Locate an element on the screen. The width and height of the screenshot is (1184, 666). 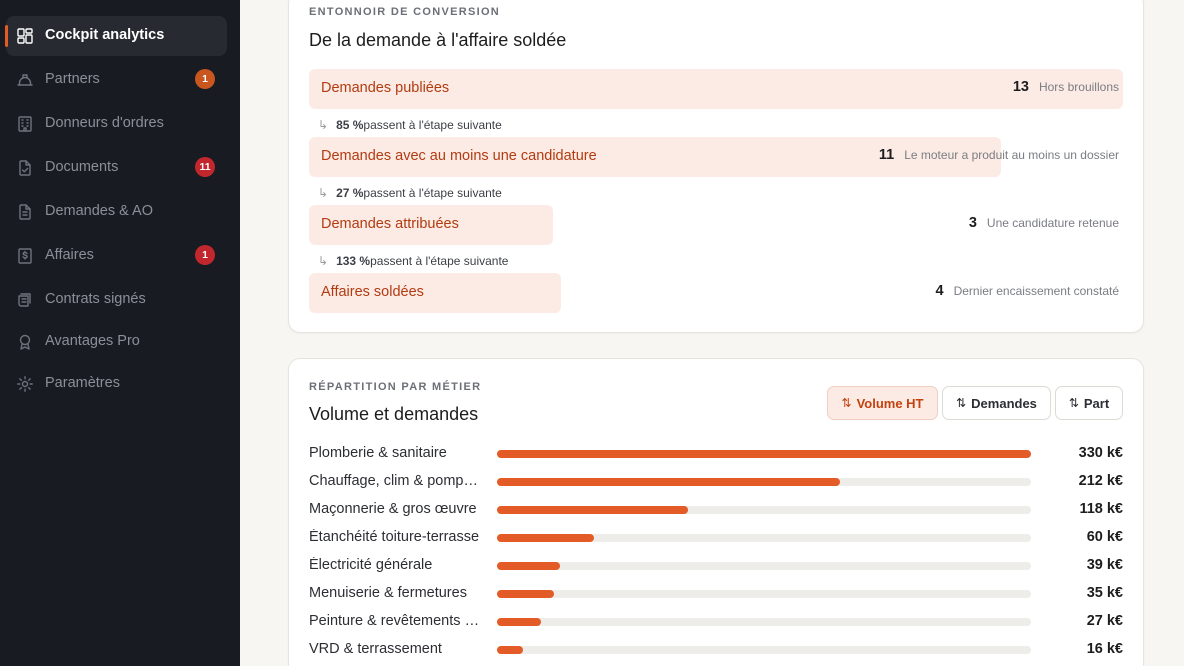
funnel-stage-stats: 13 Hors brouillons is located at coordinates (1066, 87).